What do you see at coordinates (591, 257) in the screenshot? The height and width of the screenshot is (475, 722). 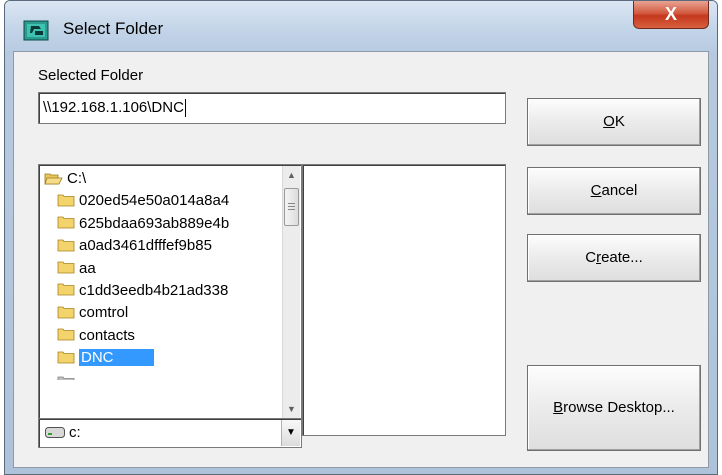 I see `create-label-pre: C` at bounding box center [591, 257].